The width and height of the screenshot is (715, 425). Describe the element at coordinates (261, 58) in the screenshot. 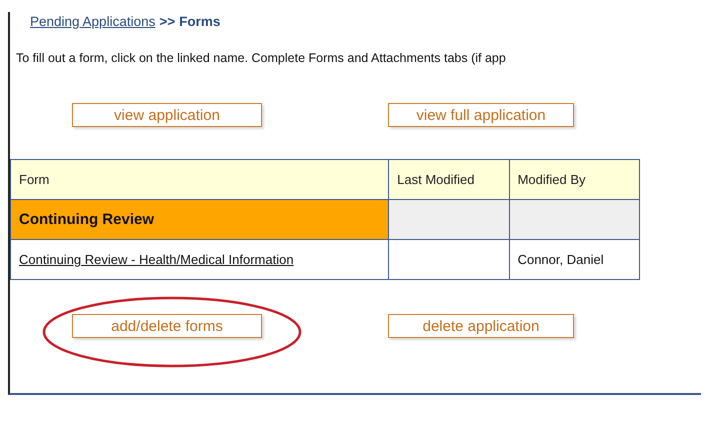

I see `instructions-text: To fill out a form, click on the linked name. Complete Forms and Attachments tabs (if app` at that location.